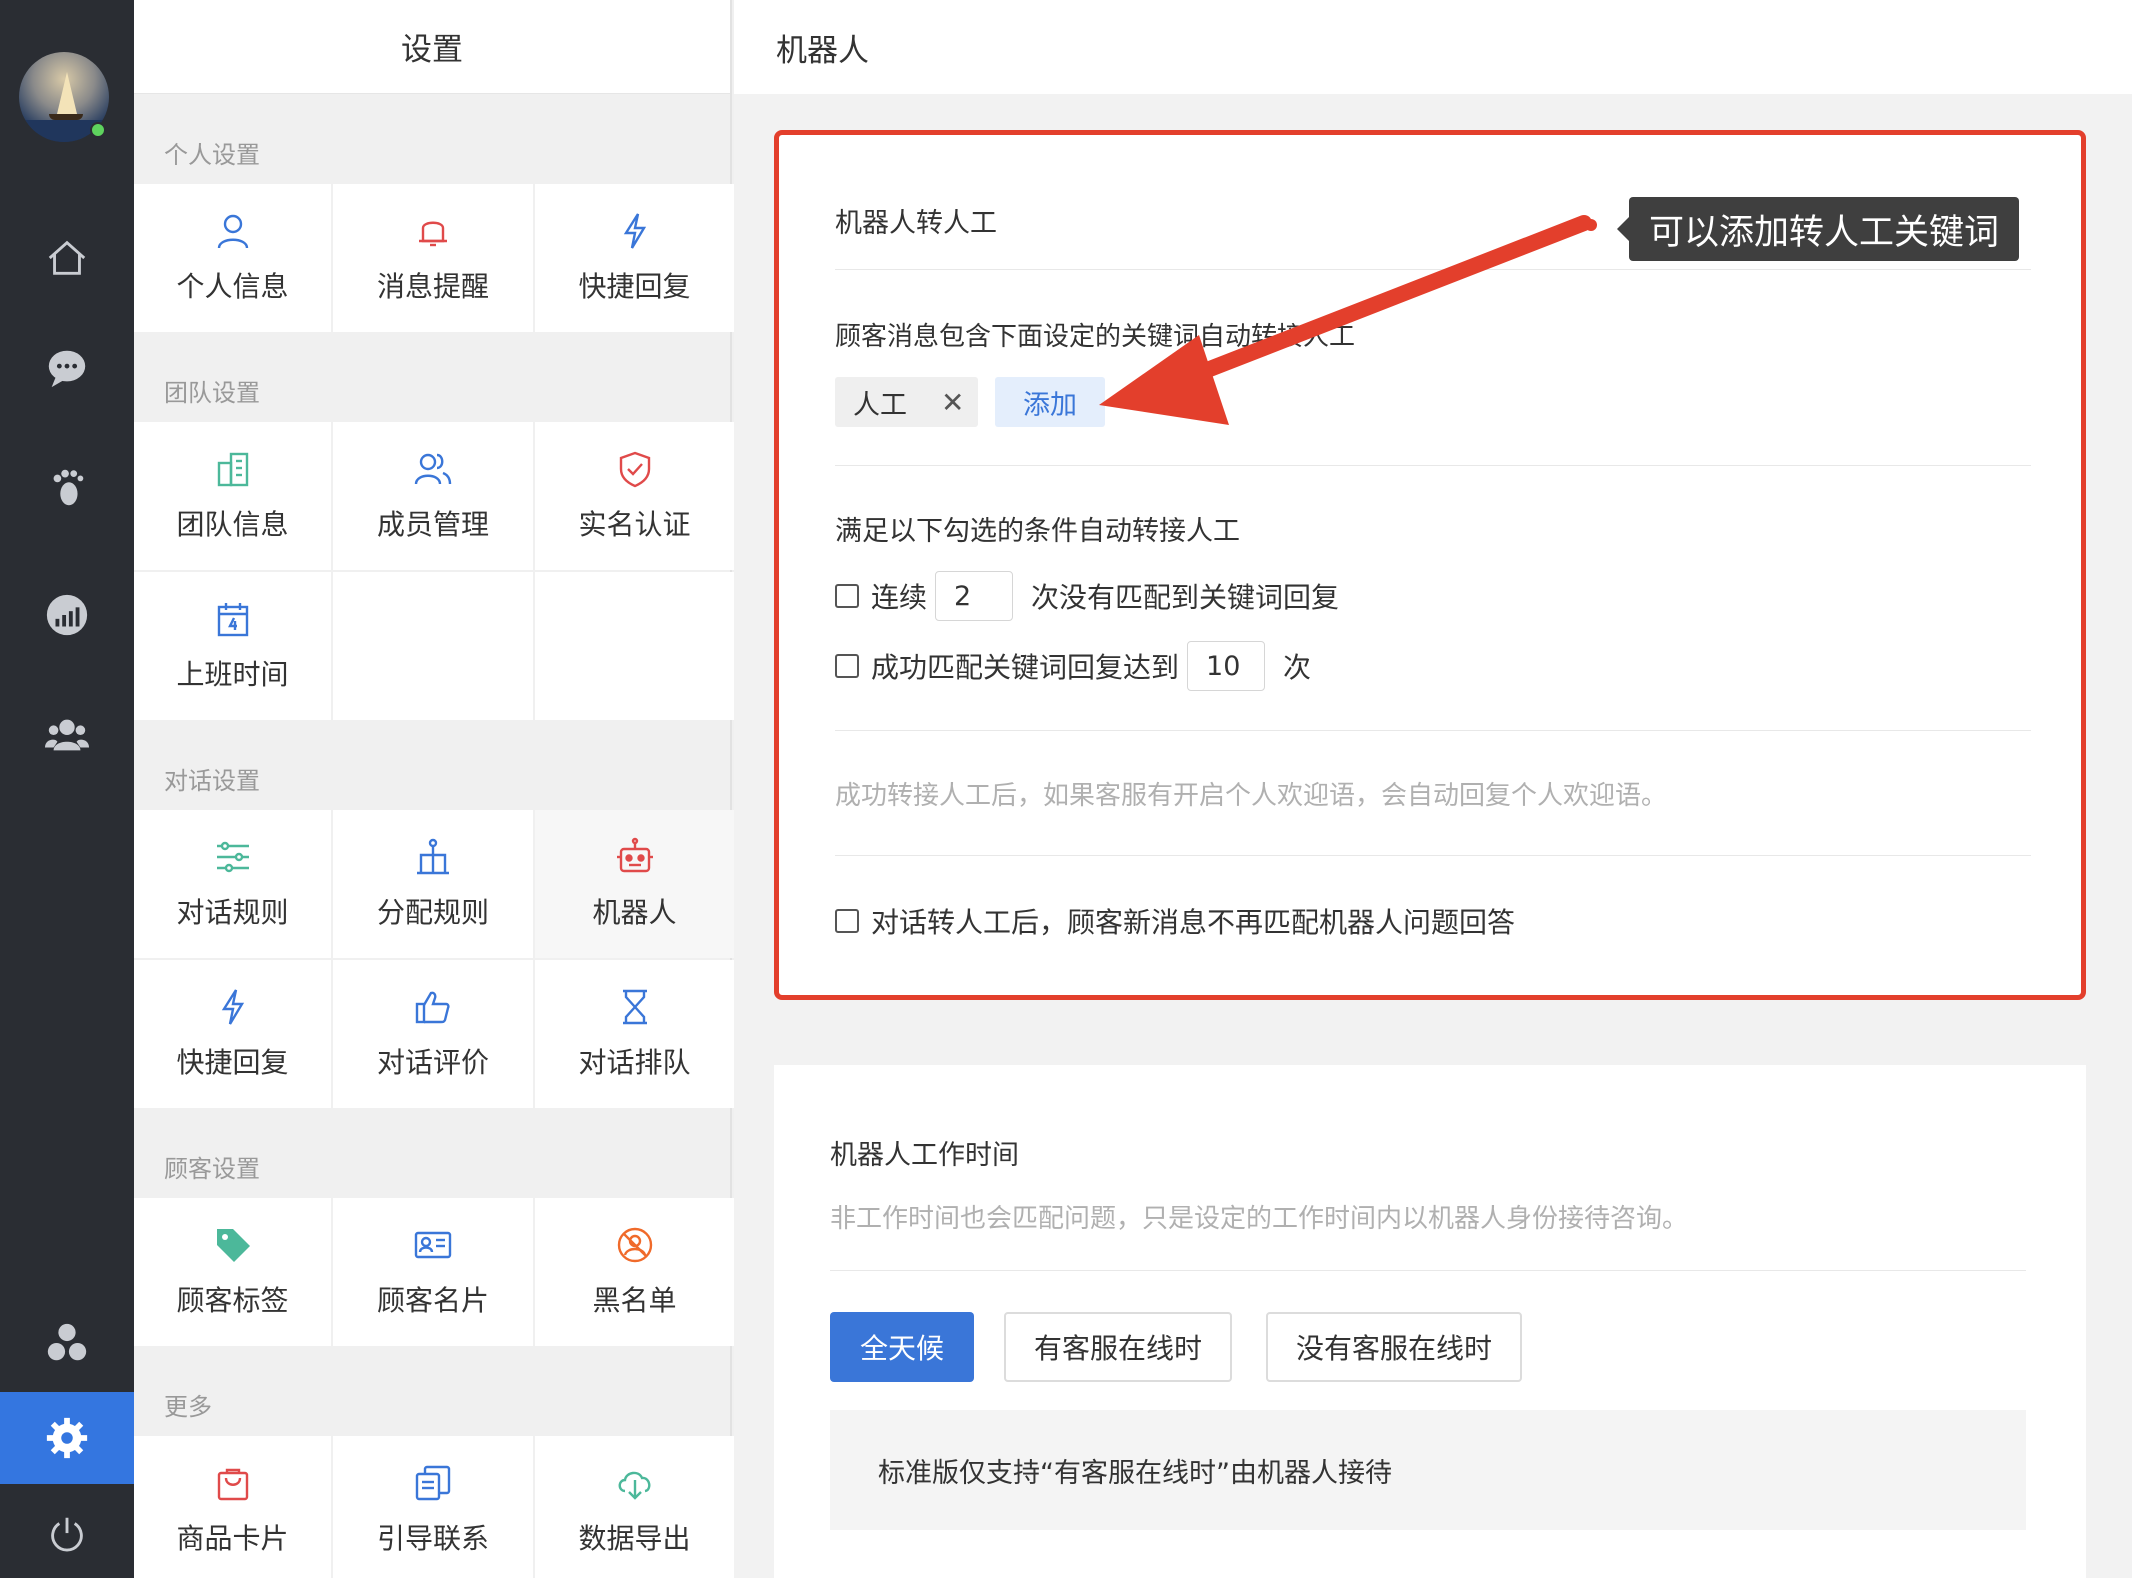 The height and width of the screenshot is (1578, 2132). What do you see at coordinates (232, 1507) in the screenshot?
I see `setting-item-product-card: 商品卡片` at bounding box center [232, 1507].